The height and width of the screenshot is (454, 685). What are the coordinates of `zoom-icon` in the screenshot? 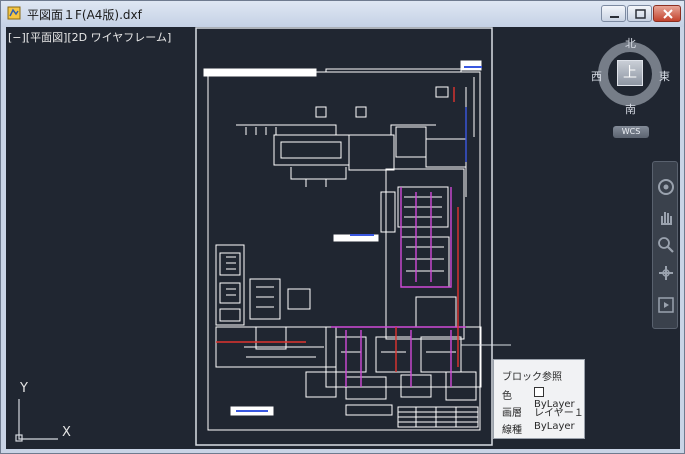 It's located at (666, 245).